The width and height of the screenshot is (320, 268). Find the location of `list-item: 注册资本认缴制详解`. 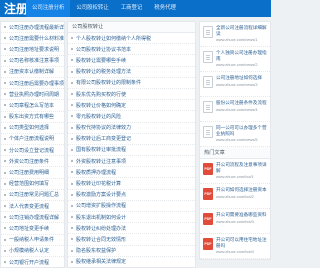

list-item: 注册资本认缴制详解 is located at coordinates (32, 72).